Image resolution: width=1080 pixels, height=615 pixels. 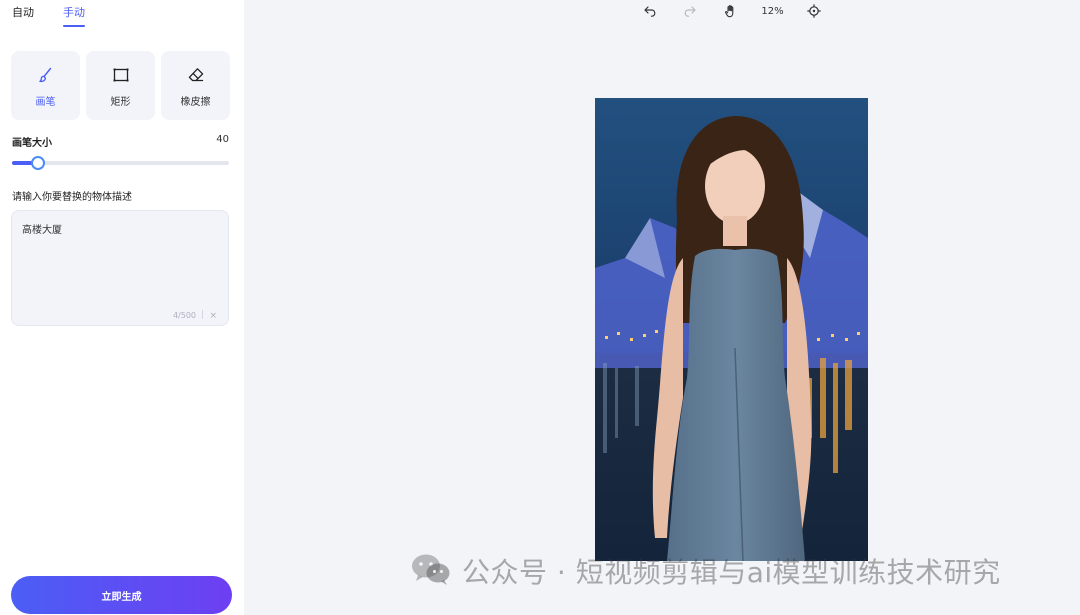 I want to click on char-count: 4/500, so click(x=184, y=315).